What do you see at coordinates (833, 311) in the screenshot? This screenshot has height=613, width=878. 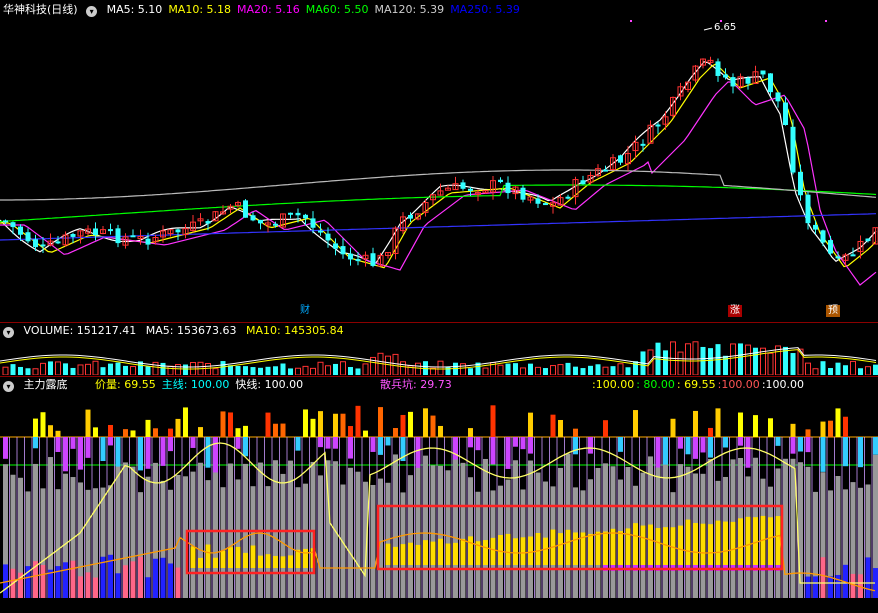 I see `event-marker-2: 预` at bounding box center [833, 311].